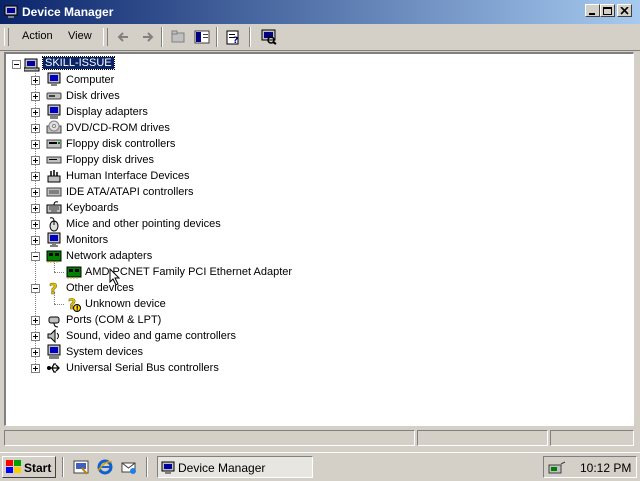 Image resolution: width=640 pixels, height=481 pixels. Describe the element at coordinates (306, 160) in the screenshot. I see `tree-category-node: Floppy disk drives` at that location.